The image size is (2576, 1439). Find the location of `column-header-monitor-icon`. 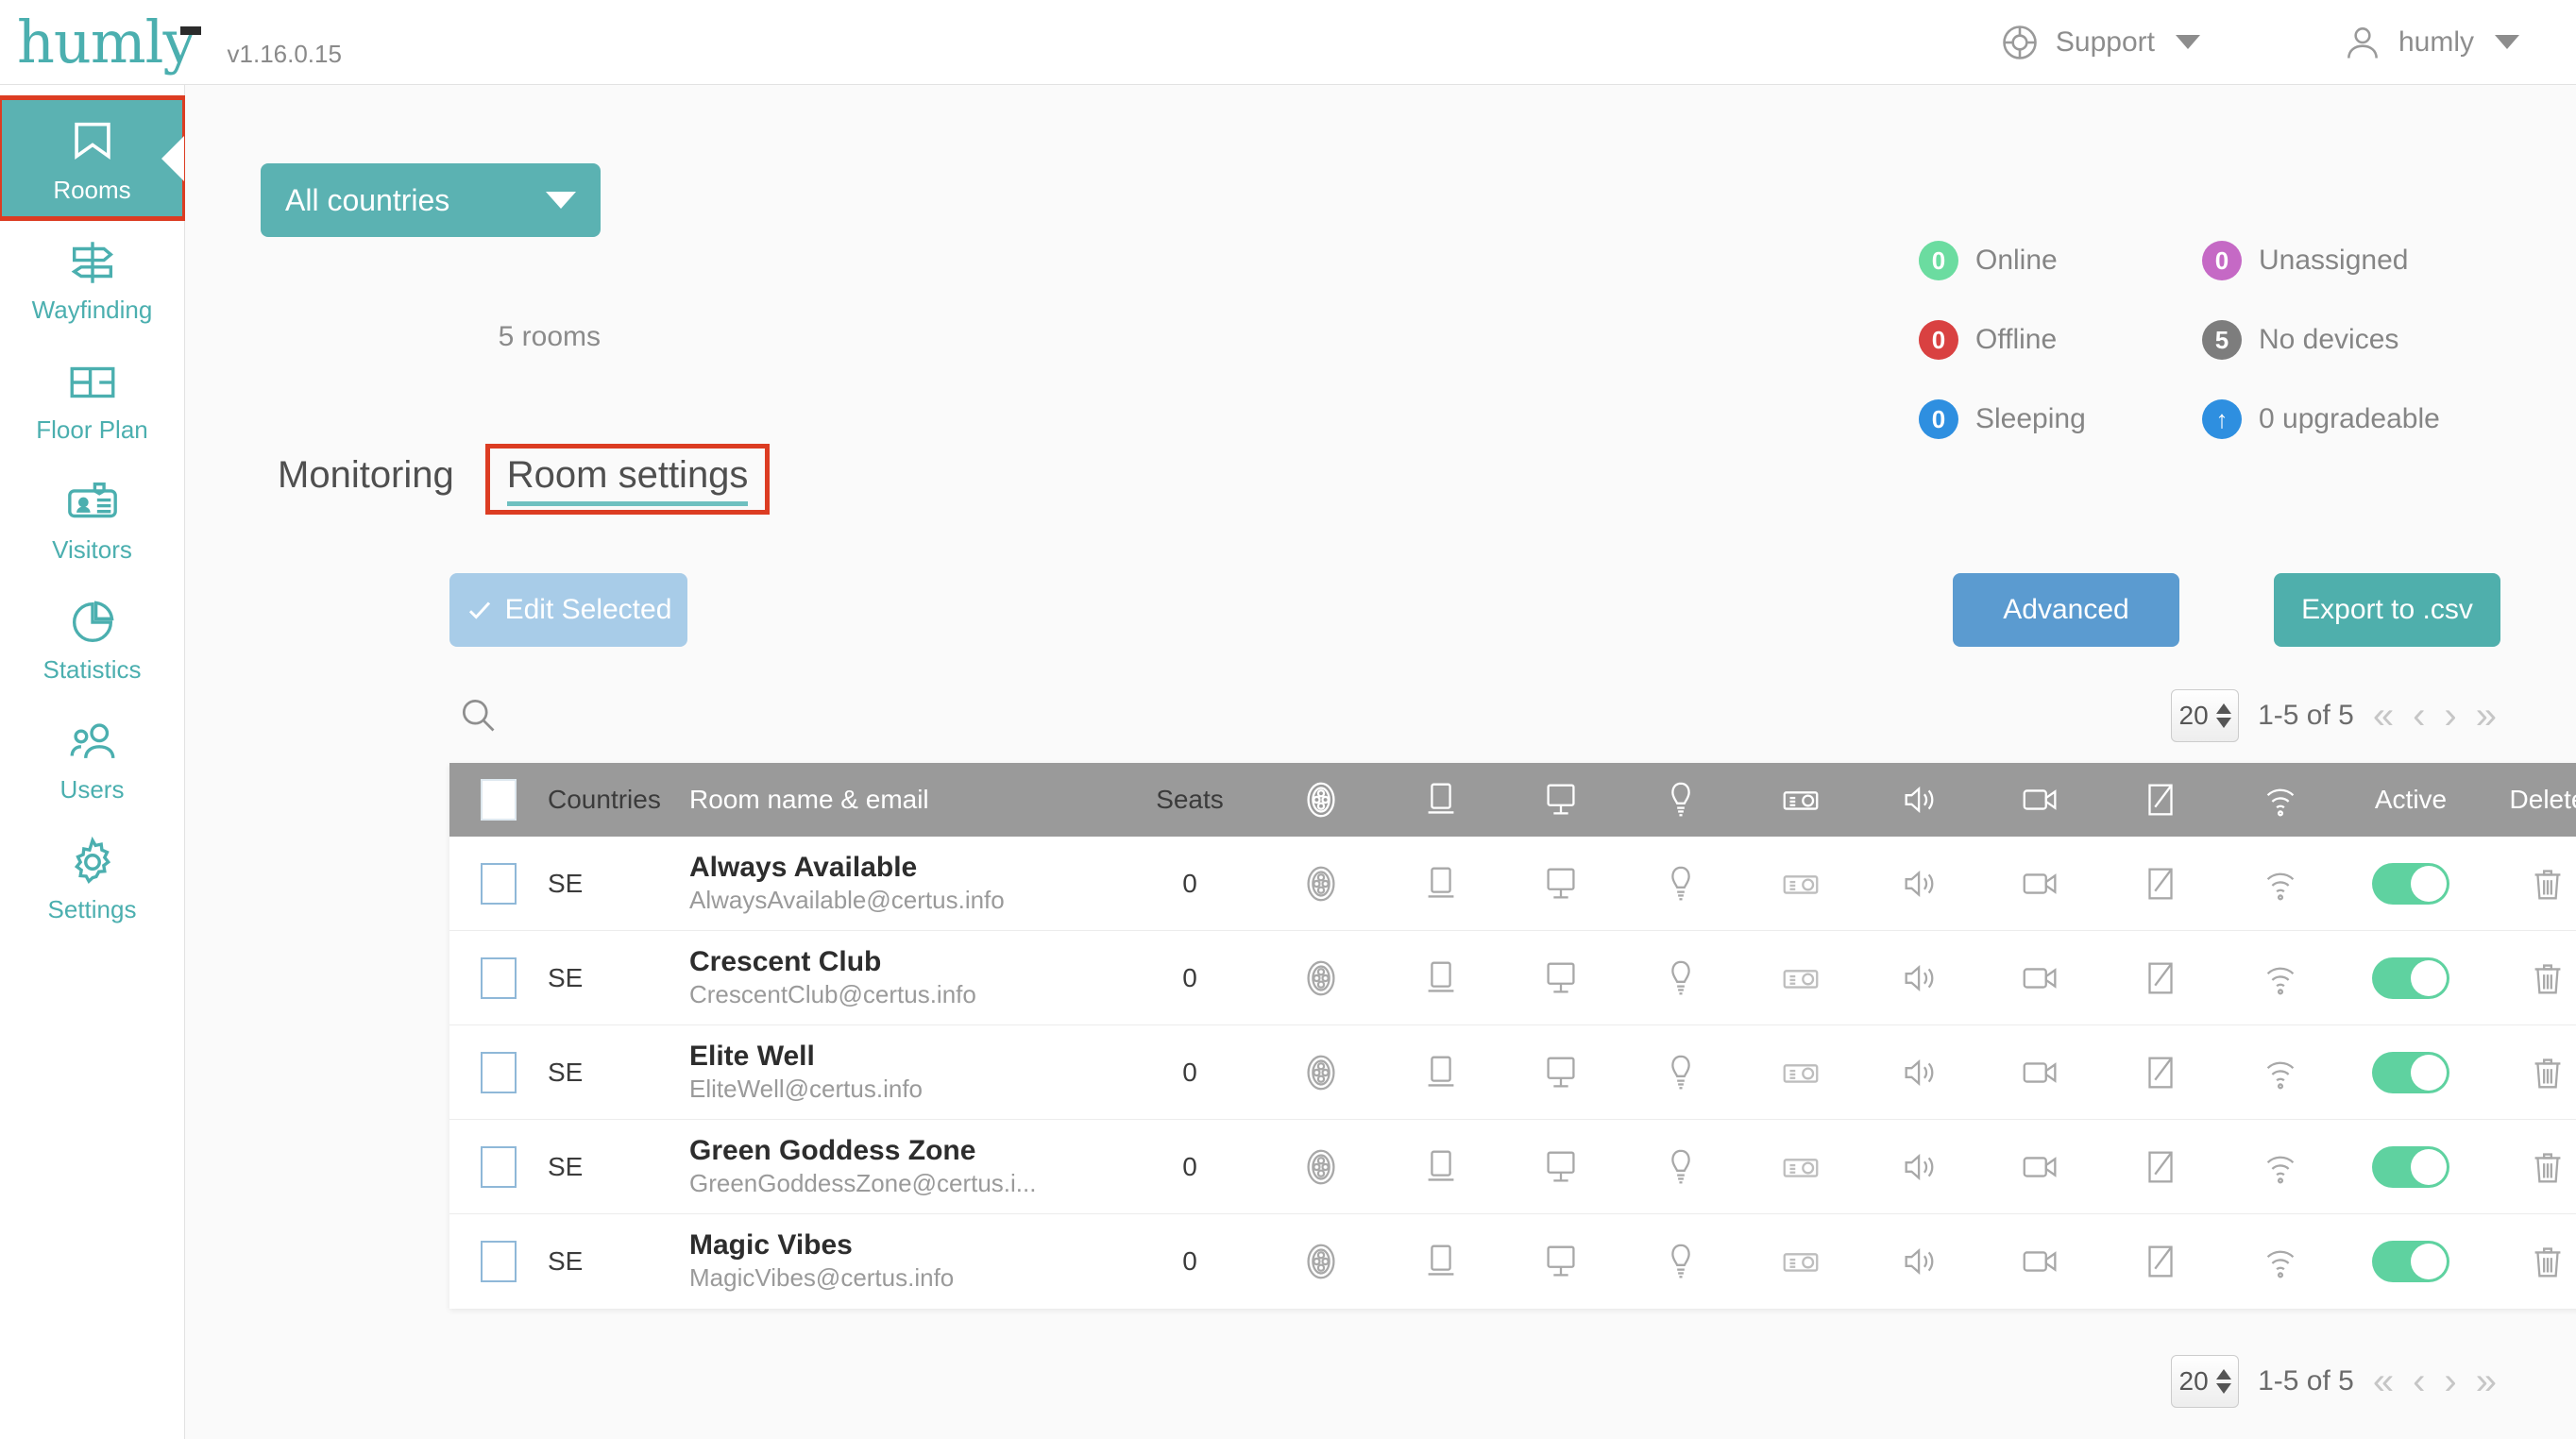

column-header-monitor-icon is located at coordinates (1560, 799).